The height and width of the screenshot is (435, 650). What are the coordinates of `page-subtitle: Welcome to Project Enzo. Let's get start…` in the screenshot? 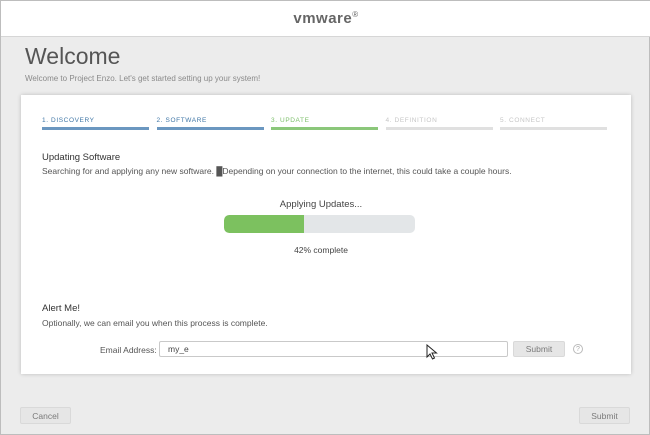 It's located at (143, 78).